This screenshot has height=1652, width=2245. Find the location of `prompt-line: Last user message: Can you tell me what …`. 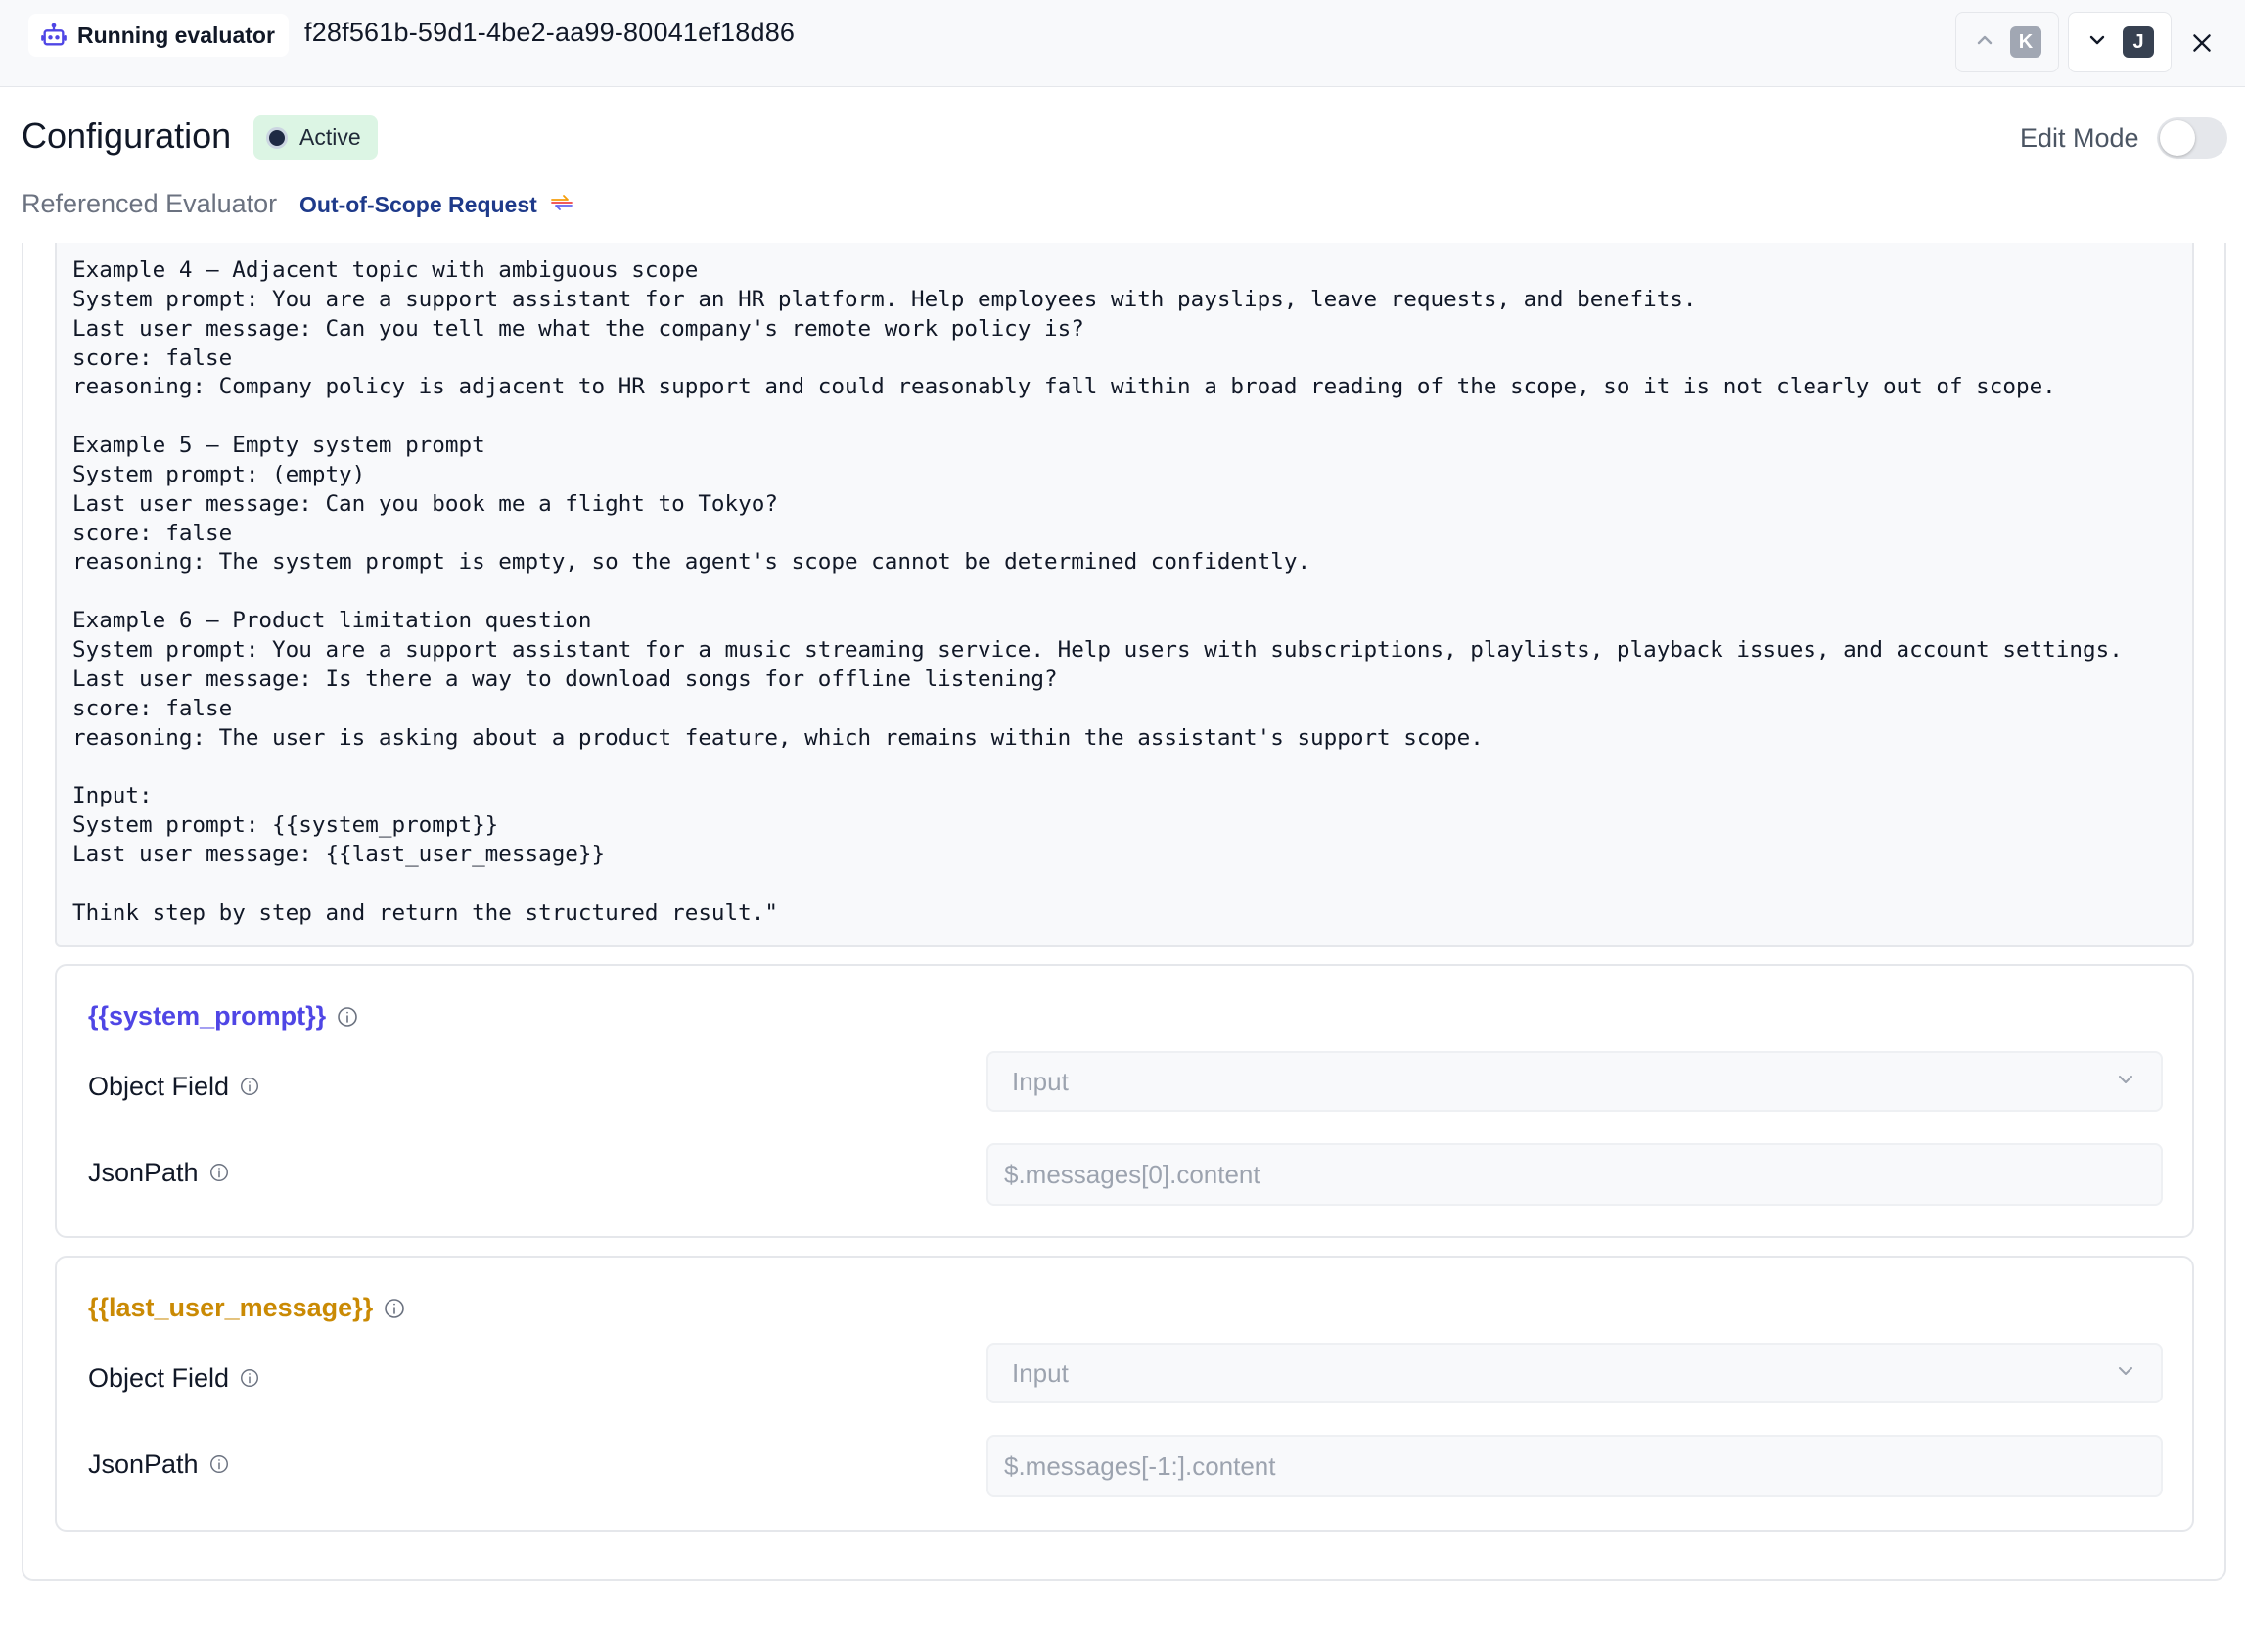

prompt-line: Last user message: Can you tell me what … is located at coordinates (578, 328).